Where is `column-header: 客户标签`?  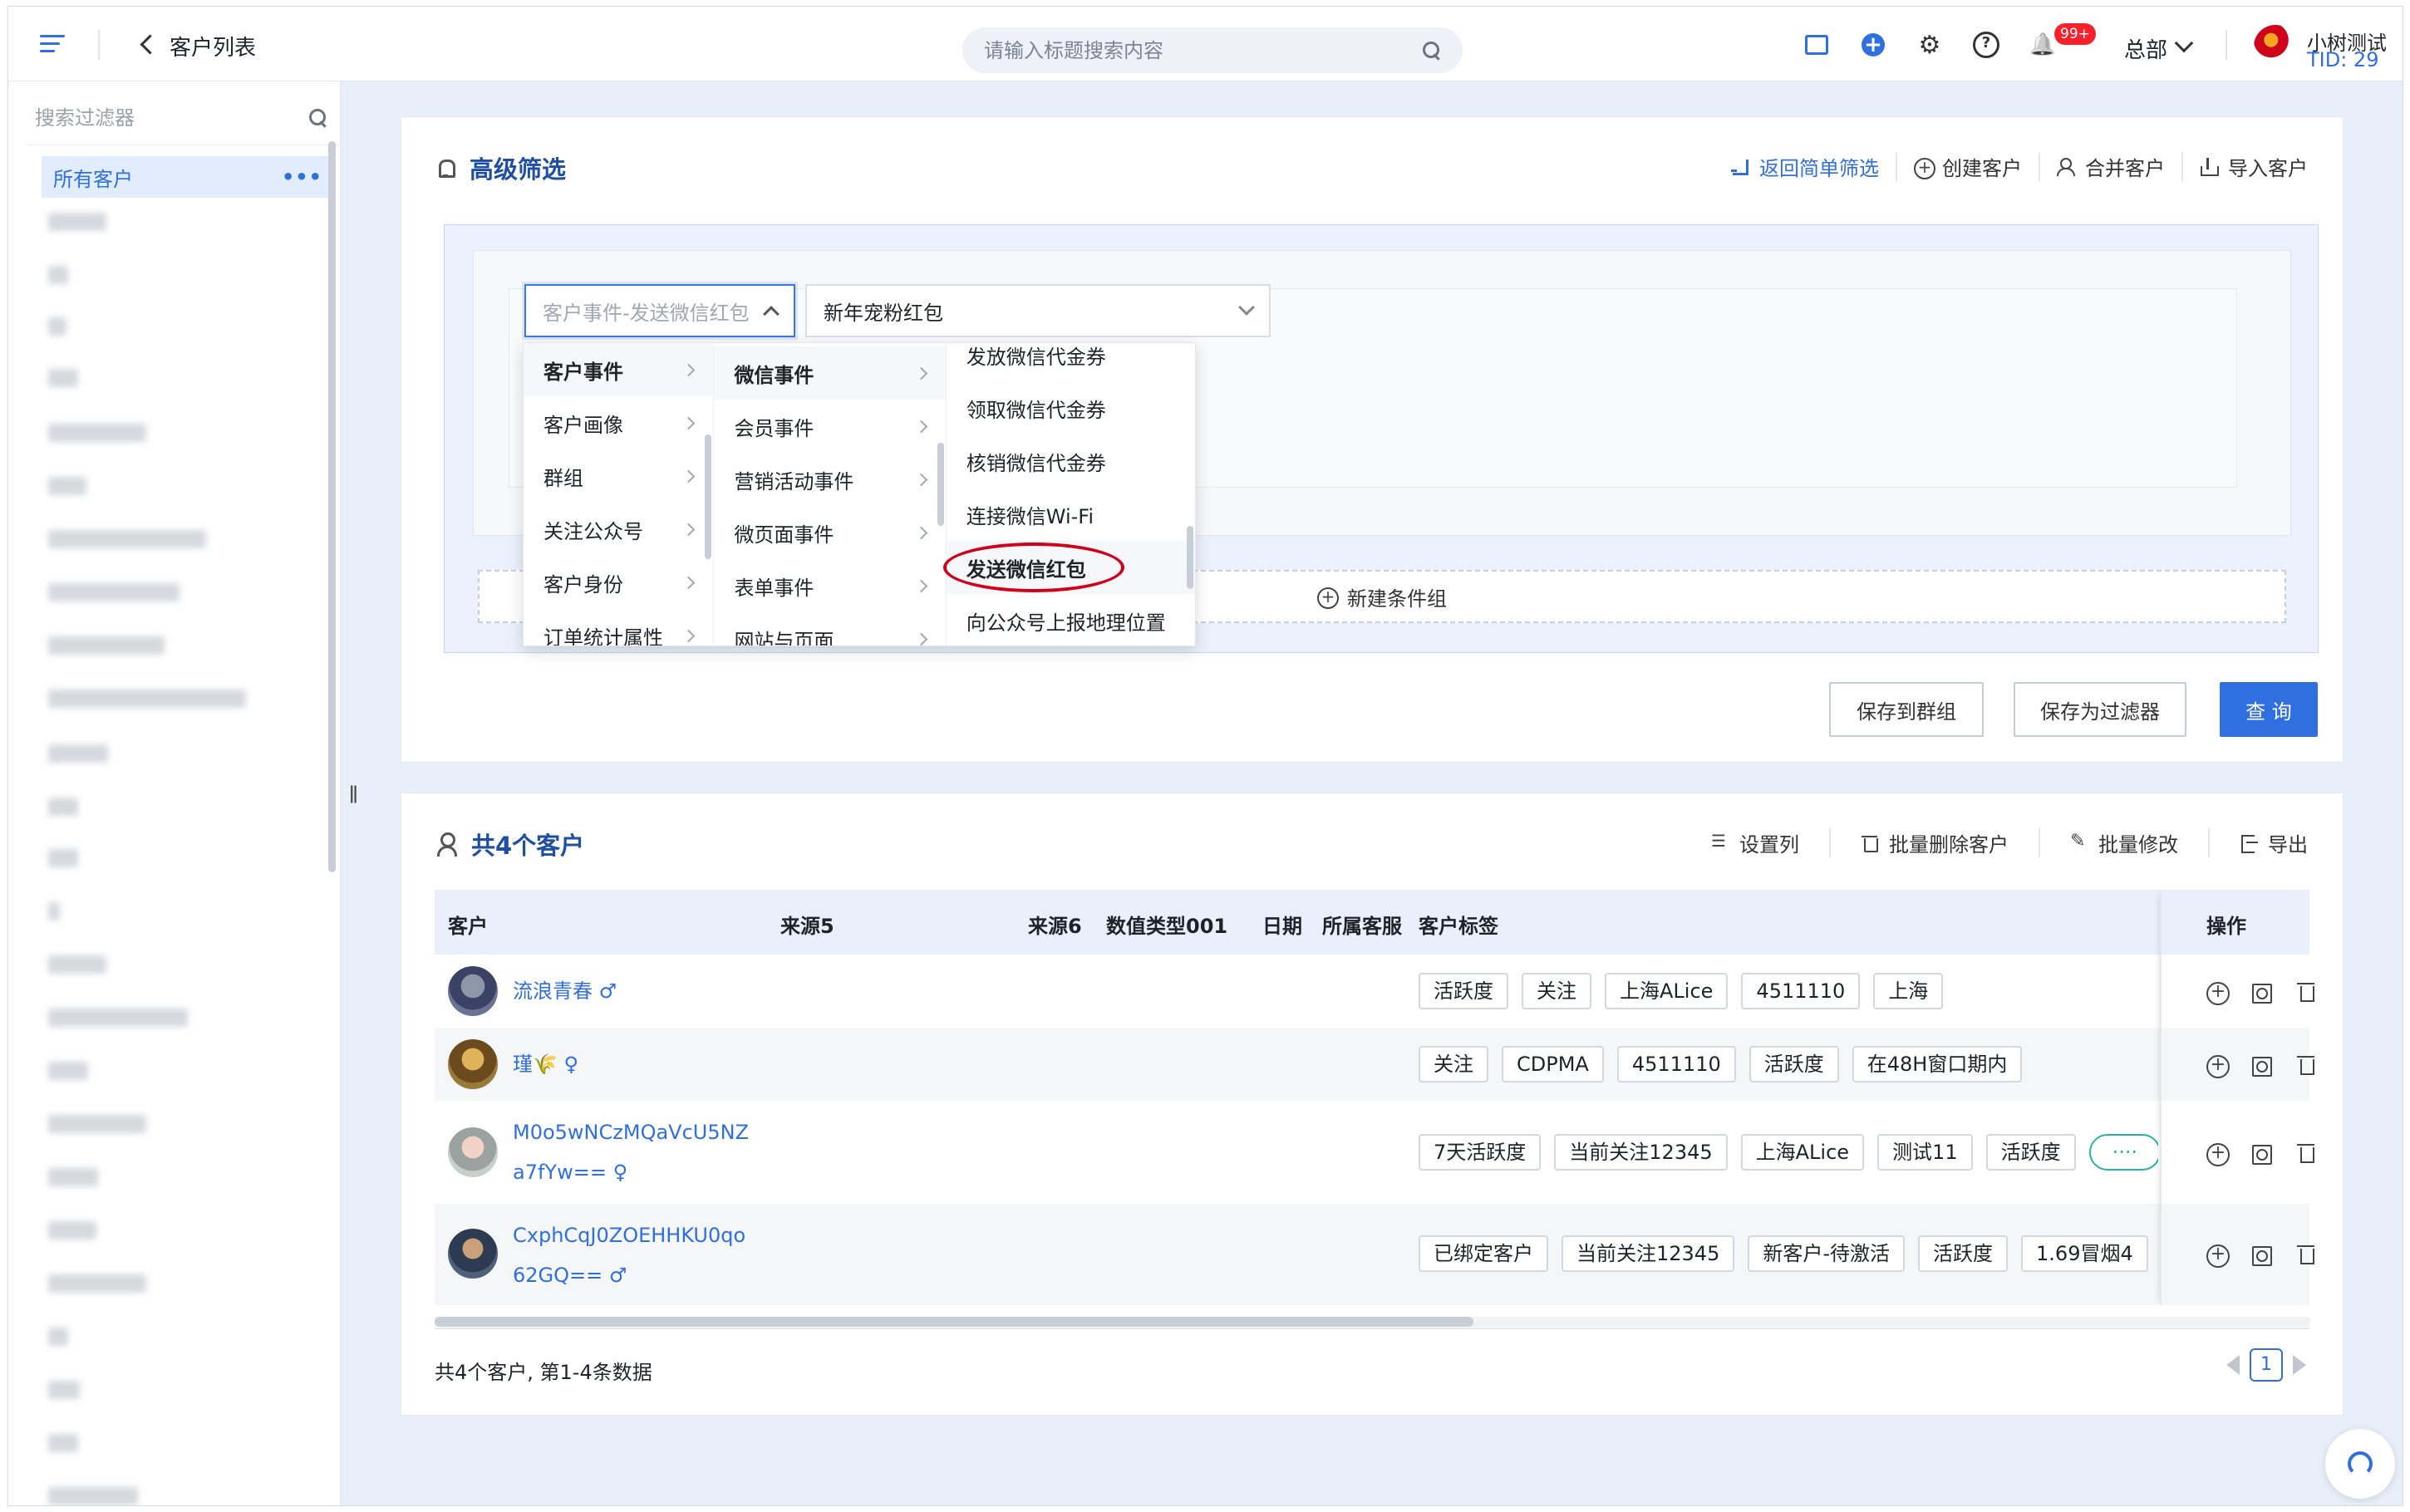
column-header: 客户标签 is located at coordinates (1458, 925).